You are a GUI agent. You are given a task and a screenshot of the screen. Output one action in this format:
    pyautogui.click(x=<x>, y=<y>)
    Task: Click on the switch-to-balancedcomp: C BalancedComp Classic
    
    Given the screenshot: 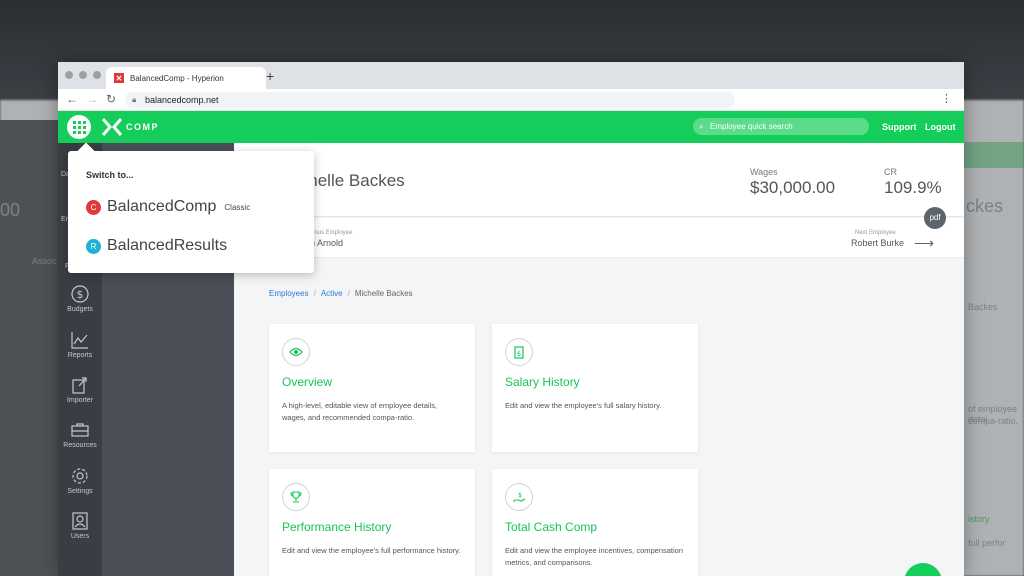 What is the action you would take?
    pyautogui.click(x=168, y=207)
    